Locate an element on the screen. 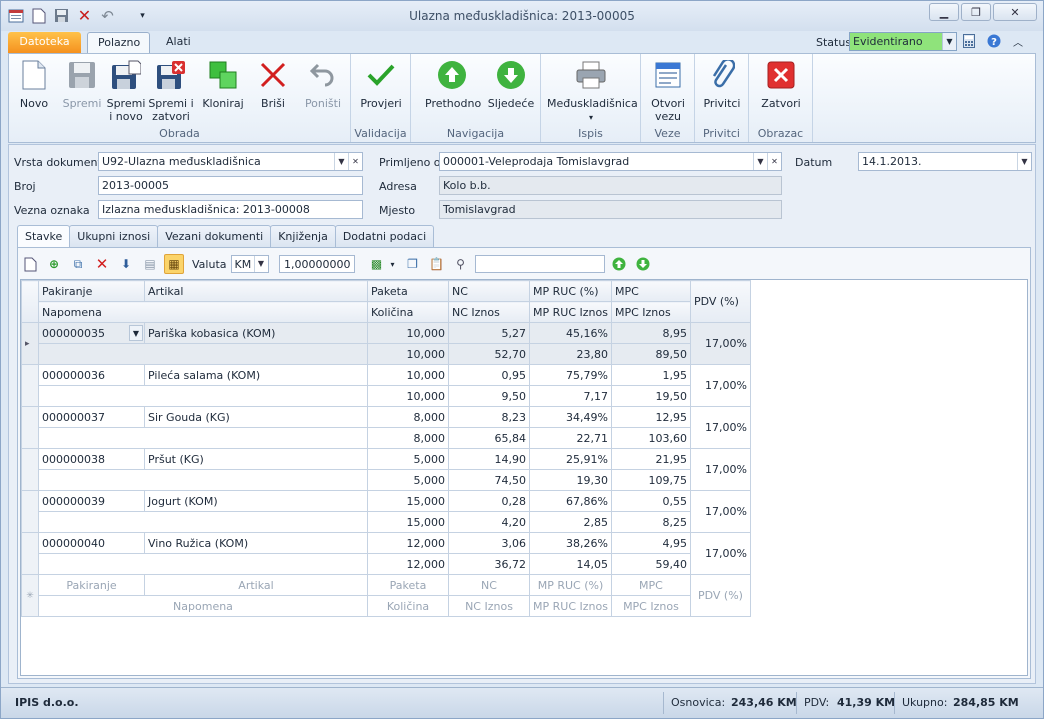  cell-nc-iznos: 4,20 is located at coordinates (489, 522).